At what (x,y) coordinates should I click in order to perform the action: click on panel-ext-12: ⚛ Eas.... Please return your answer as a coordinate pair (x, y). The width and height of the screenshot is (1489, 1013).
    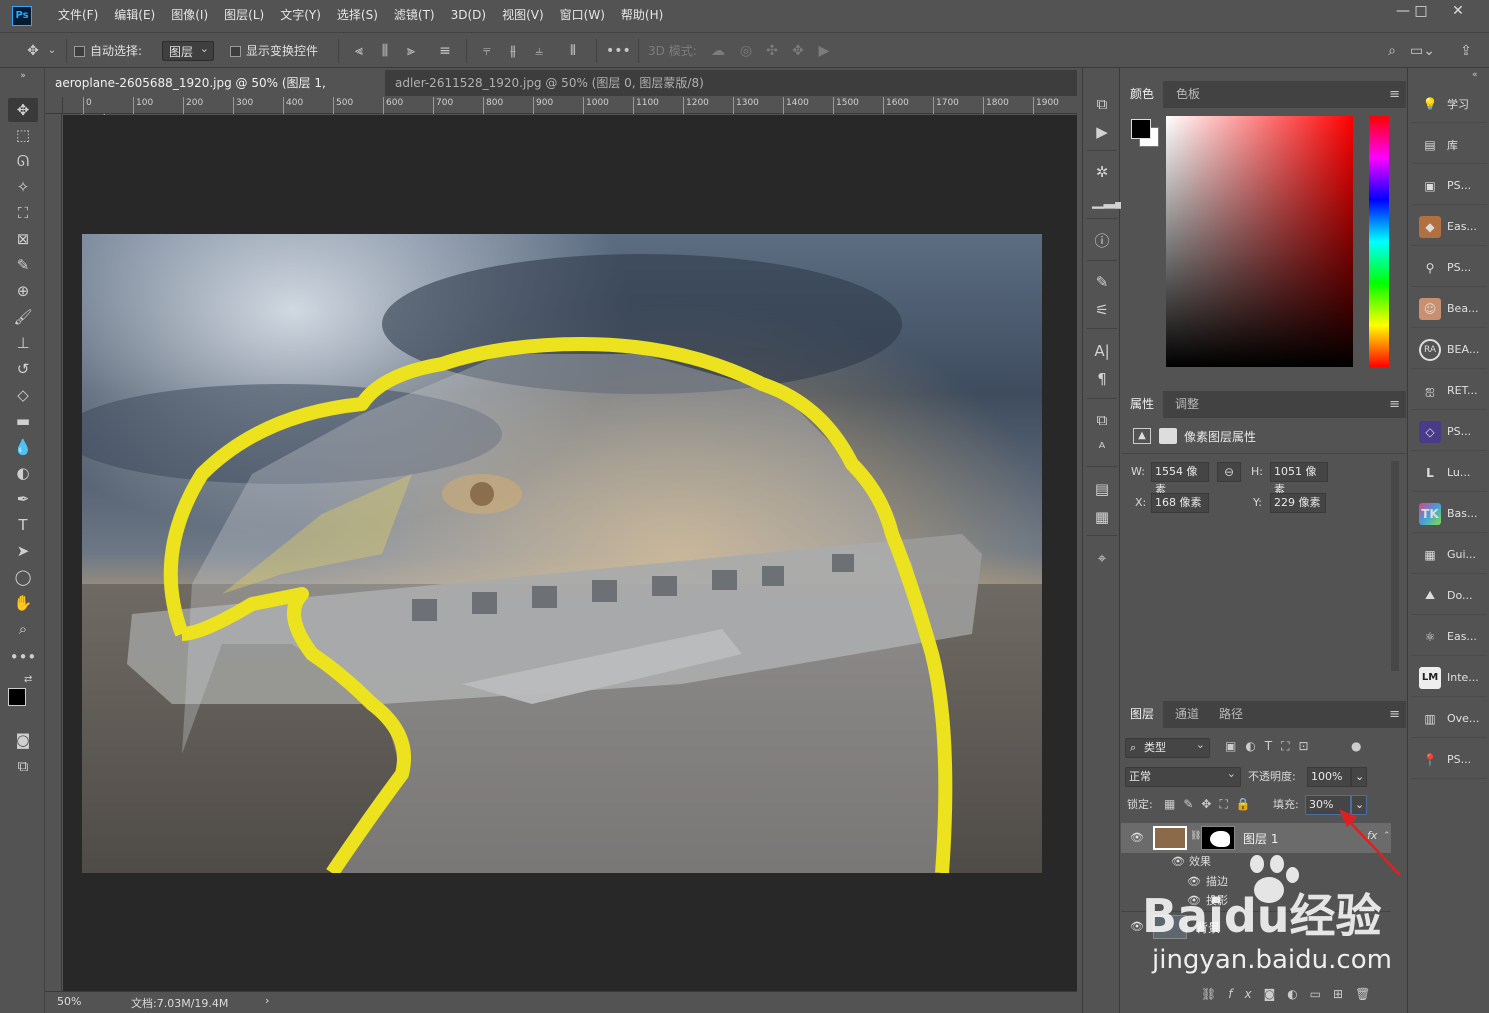
    Looking at the image, I should click on (1449, 637).